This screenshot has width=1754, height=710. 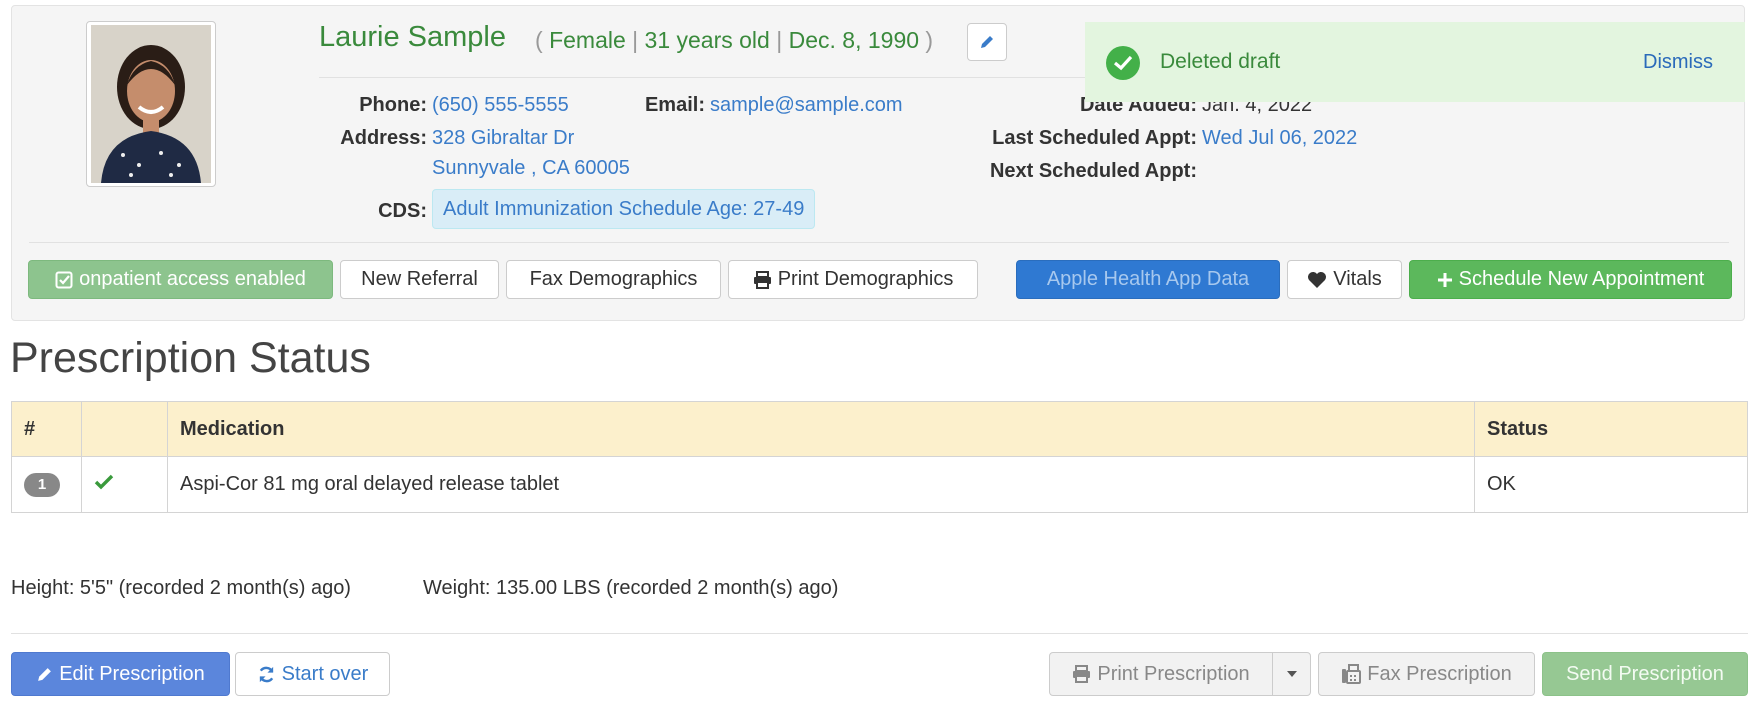 What do you see at coordinates (402, 211) in the screenshot?
I see `cds-label: CDS:` at bounding box center [402, 211].